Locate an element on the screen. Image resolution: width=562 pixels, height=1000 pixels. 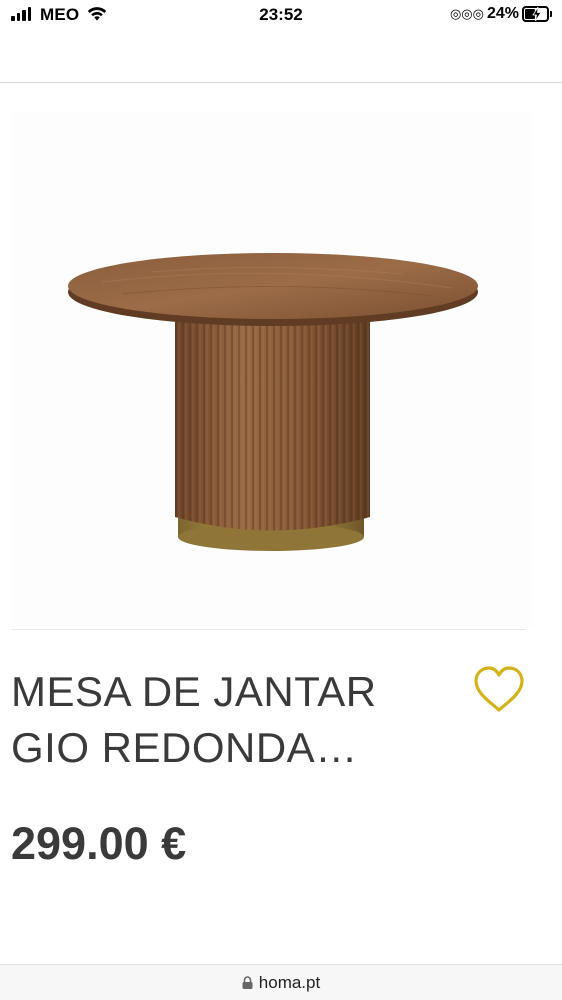
product-price: 299.00 € is located at coordinates (99, 843).